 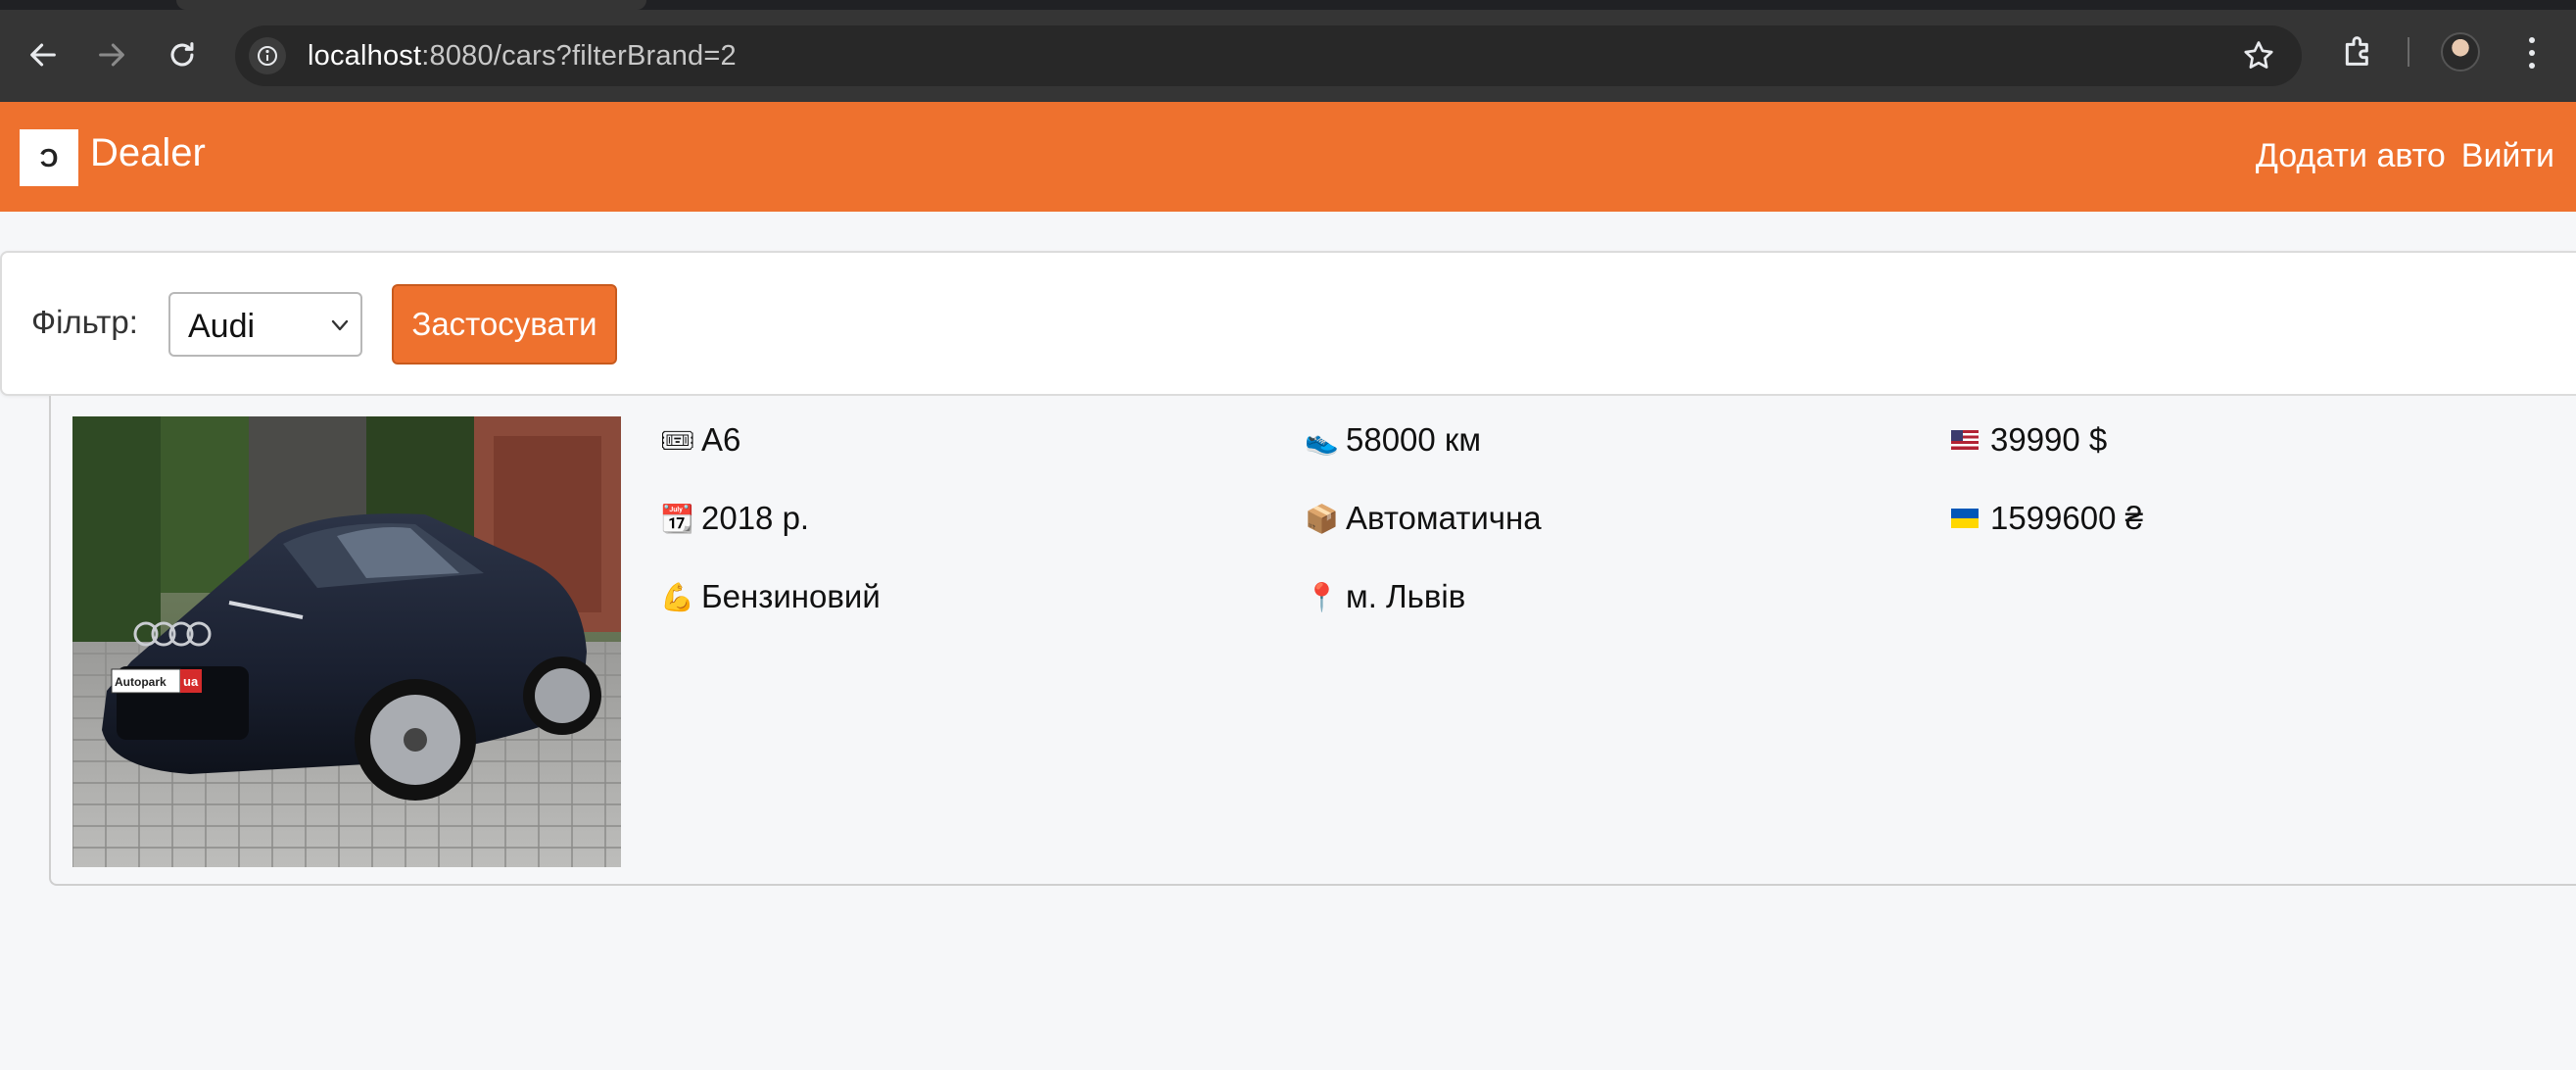 I want to click on nav-links: Додати авто Вийти, so click(x=2405, y=156).